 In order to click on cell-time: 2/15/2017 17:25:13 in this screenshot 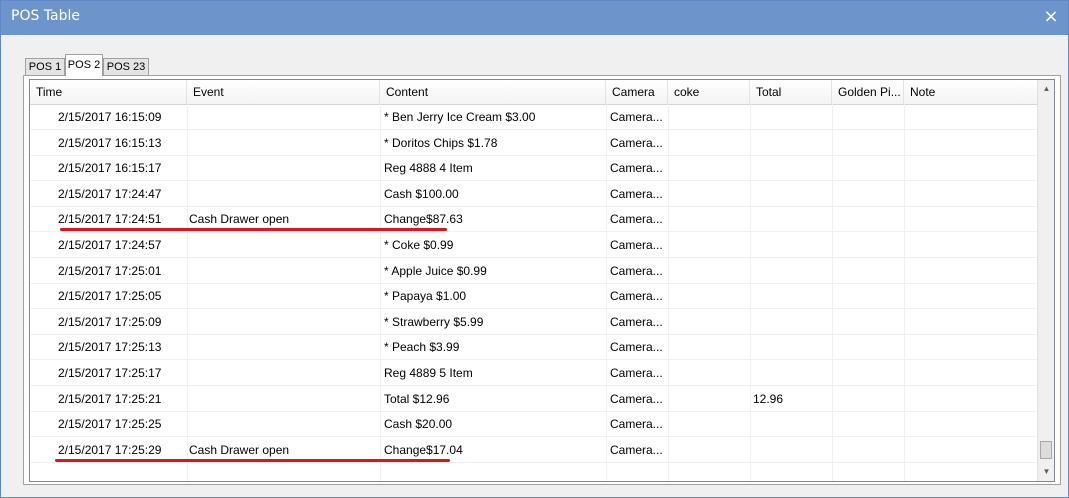, I will do `click(110, 347)`.